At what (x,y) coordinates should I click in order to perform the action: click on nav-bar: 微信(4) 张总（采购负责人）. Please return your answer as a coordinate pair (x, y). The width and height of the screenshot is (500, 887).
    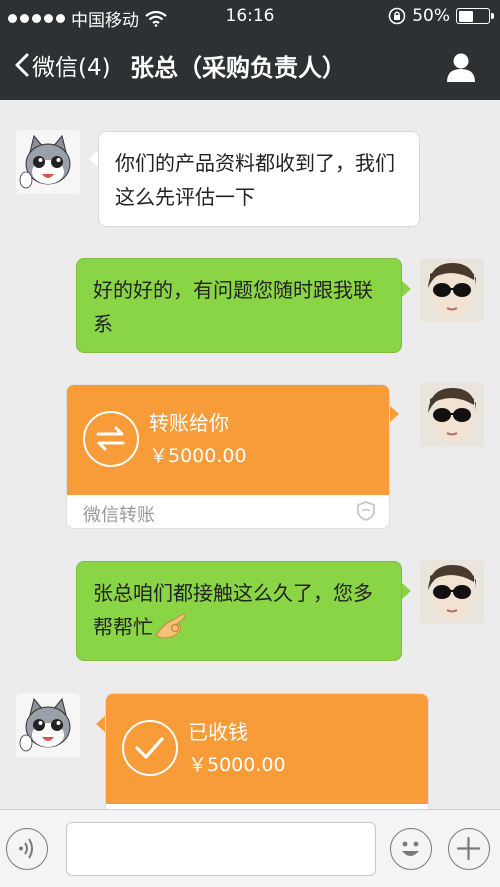
    Looking at the image, I should click on (250, 67).